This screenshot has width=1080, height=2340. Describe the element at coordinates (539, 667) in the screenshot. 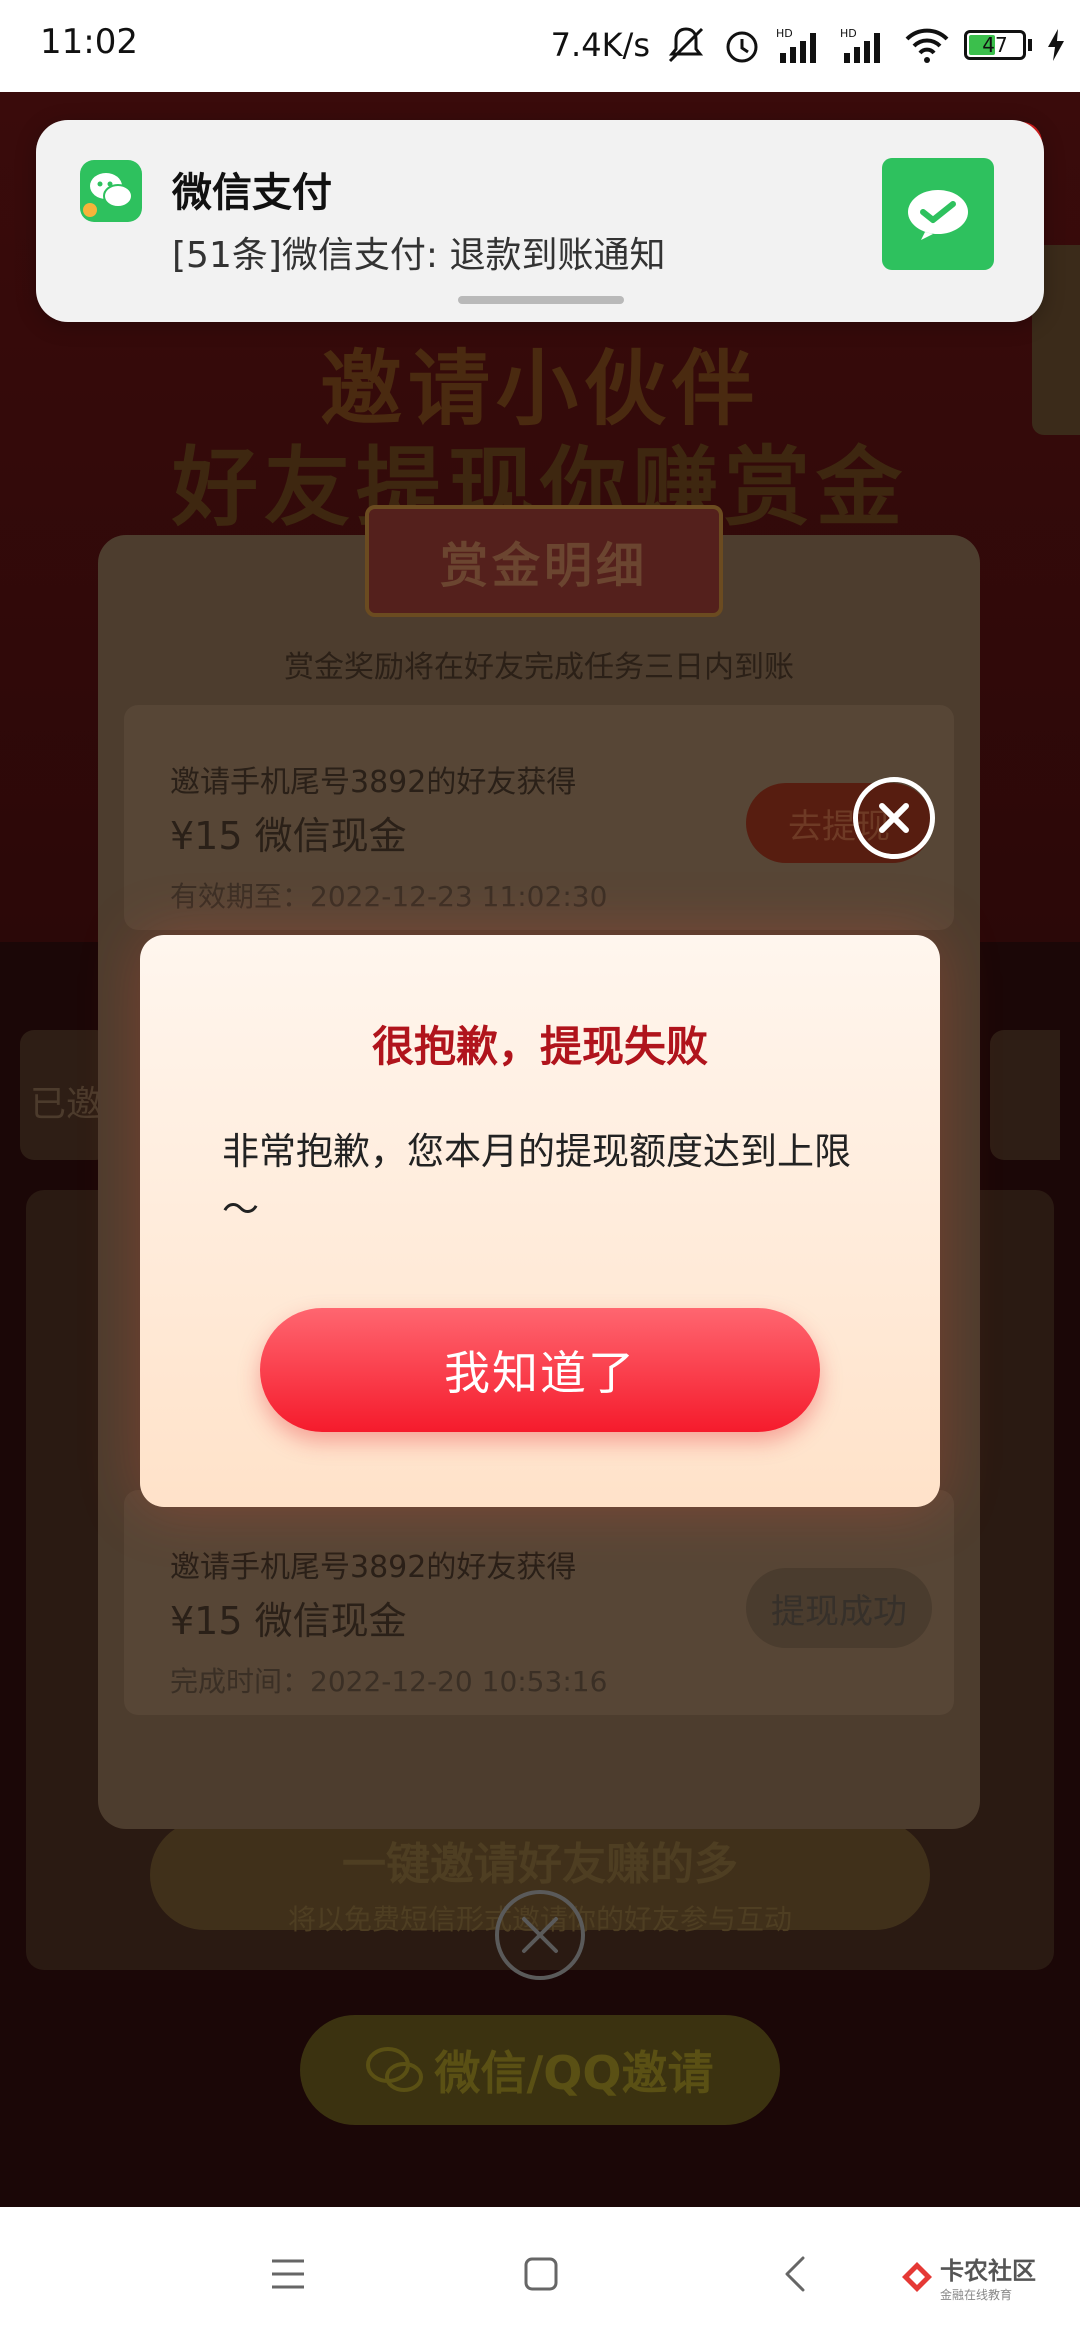

I see `bounty-note: 赏金奖励将在好友完成任务三日内到账` at that location.